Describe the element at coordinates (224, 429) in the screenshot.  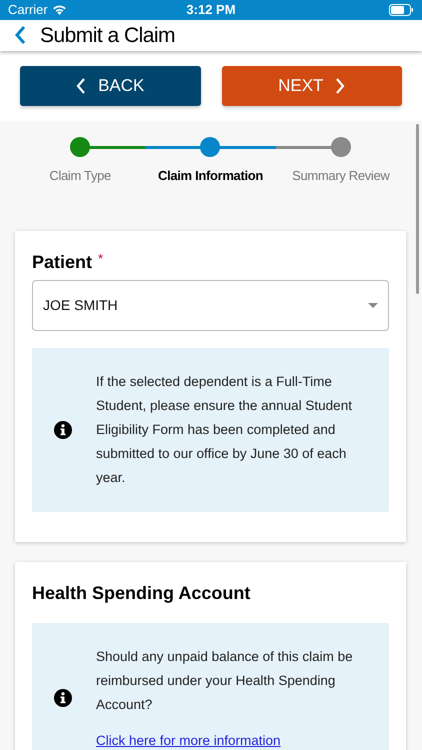
I see `notice-text: If the selected dependent is a Full-Time Student, please ensure the annual Student Eligibility Form has been completed and submitted to our office by June 30 of each year.` at that location.